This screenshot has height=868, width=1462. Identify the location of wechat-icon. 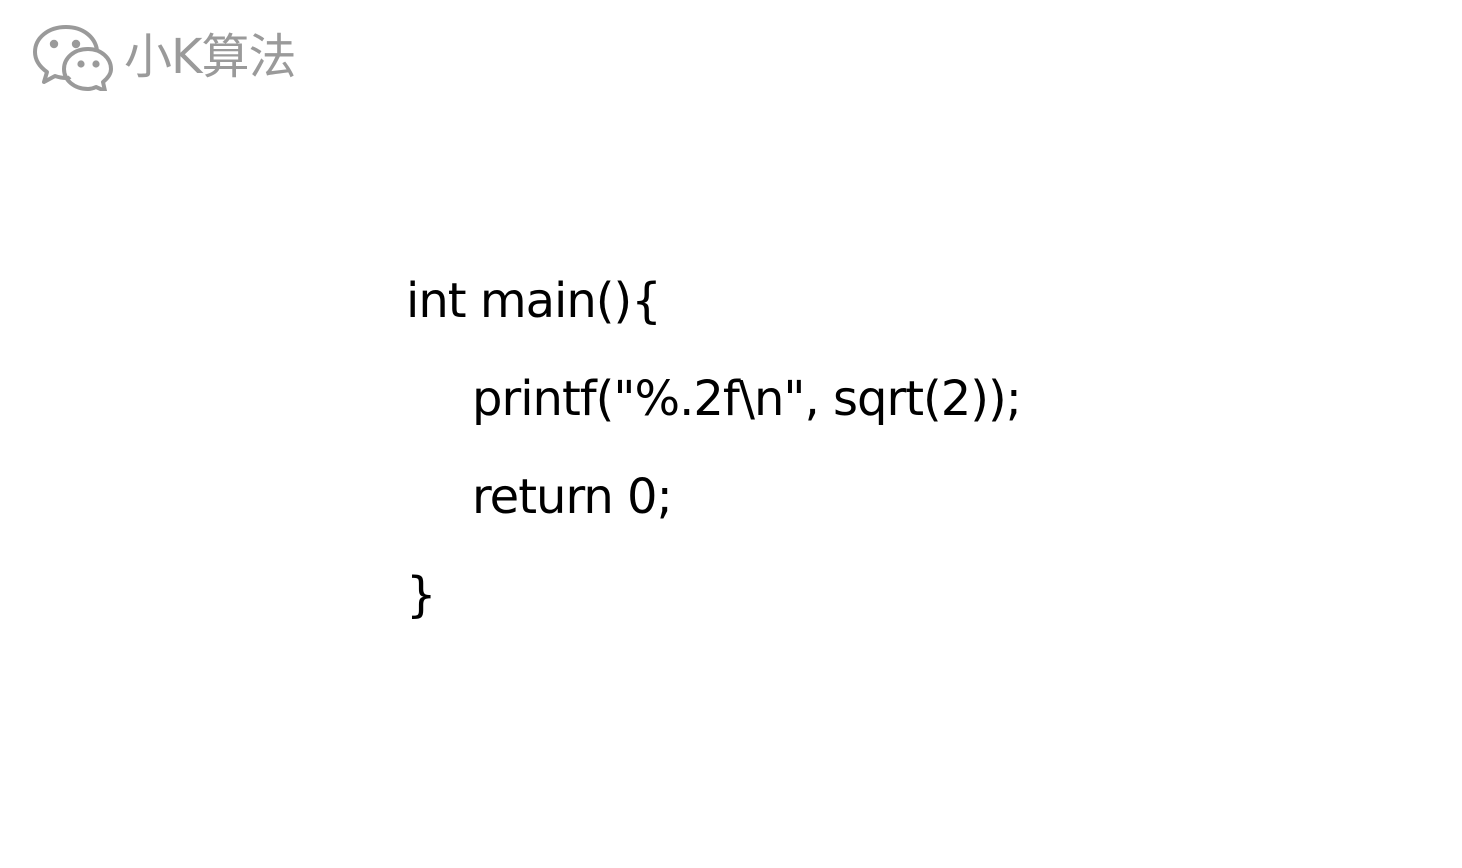
(73, 58).